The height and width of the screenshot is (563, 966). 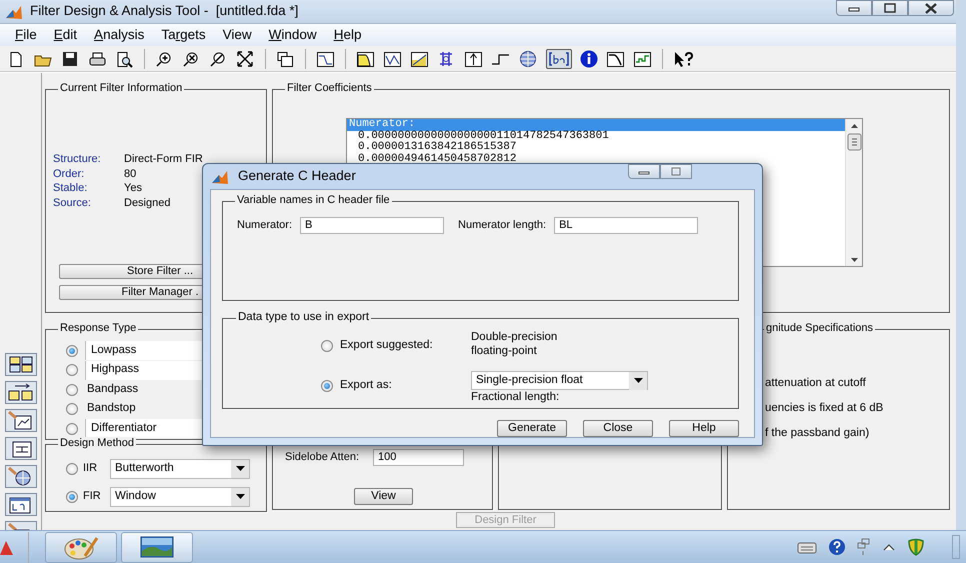 I want to click on list-item: 0.0000049461450458702812, so click(x=596, y=160).